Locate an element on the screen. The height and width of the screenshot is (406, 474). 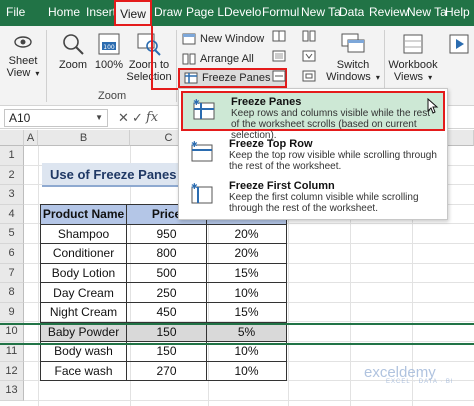
table-cell: Body wash is located at coordinates (83, 351).